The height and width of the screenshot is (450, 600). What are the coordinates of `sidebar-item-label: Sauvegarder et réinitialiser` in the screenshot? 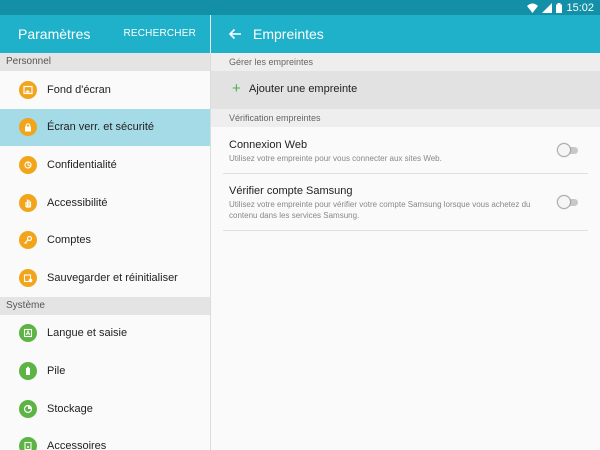 It's located at (112, 277).